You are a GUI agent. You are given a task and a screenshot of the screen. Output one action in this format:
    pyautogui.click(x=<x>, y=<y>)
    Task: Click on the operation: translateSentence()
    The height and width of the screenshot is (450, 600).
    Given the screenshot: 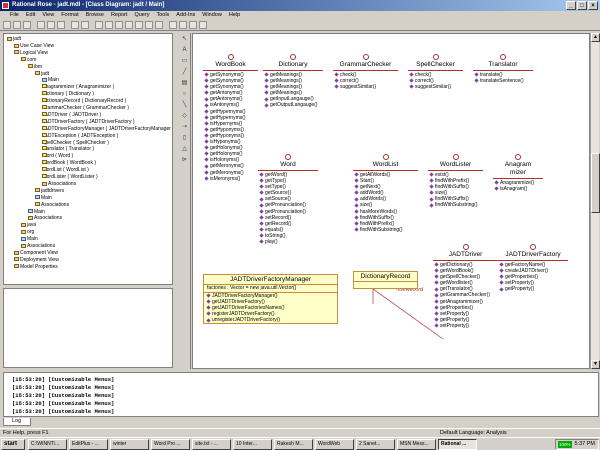 What is the action you would take?
    pyautogui.click(x=504, y=81)
    